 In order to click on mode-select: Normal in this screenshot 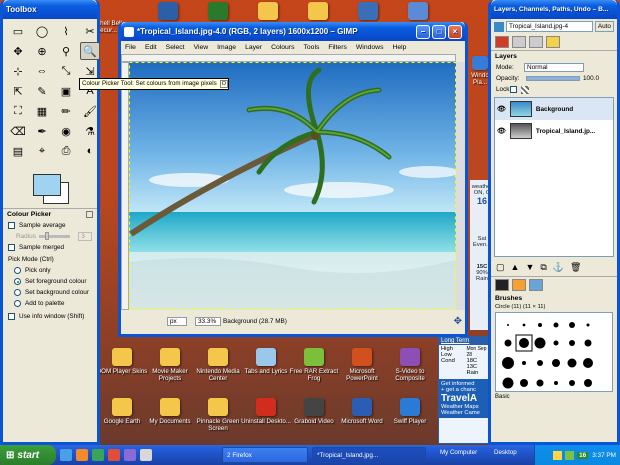, I will do `click(554, 67)`.